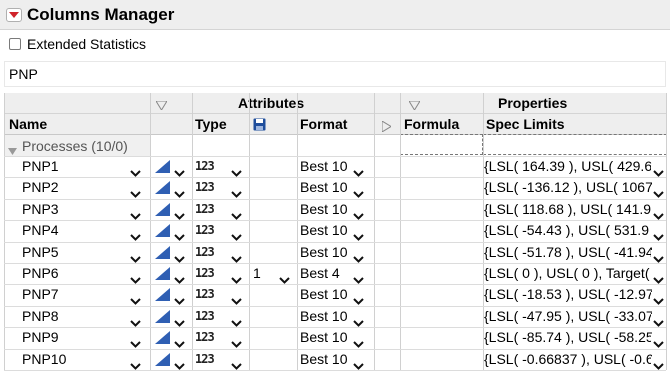 The width and height of the screenshot is (670, 373). What do you see at coordinates (568, 359) in the screenshot?
I see `spec-limits-value: {LSL( -0.66837 ), USL( -0.6` at bounding box center [568, 359].